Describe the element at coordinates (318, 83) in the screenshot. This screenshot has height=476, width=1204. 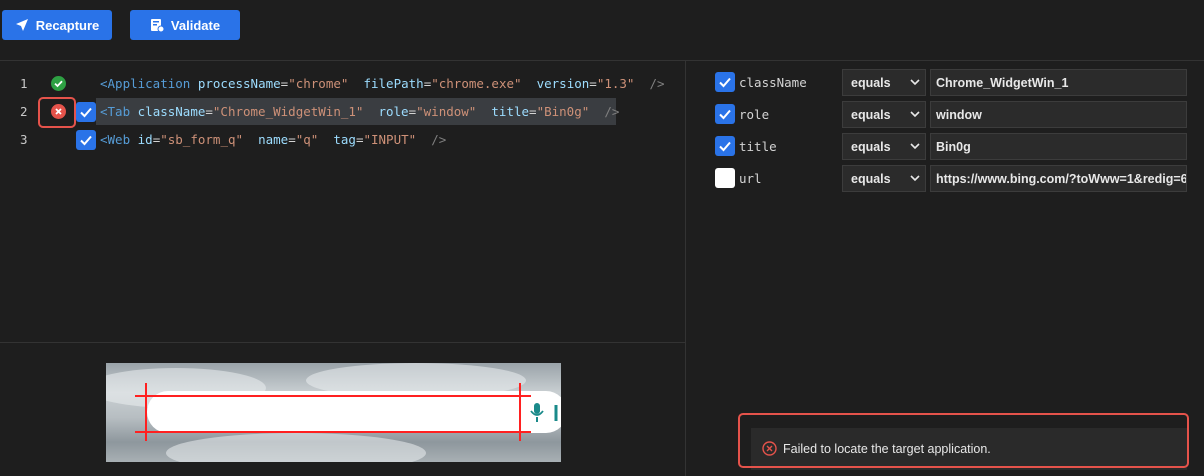
I see `attr-value: "chrome"` at that location.